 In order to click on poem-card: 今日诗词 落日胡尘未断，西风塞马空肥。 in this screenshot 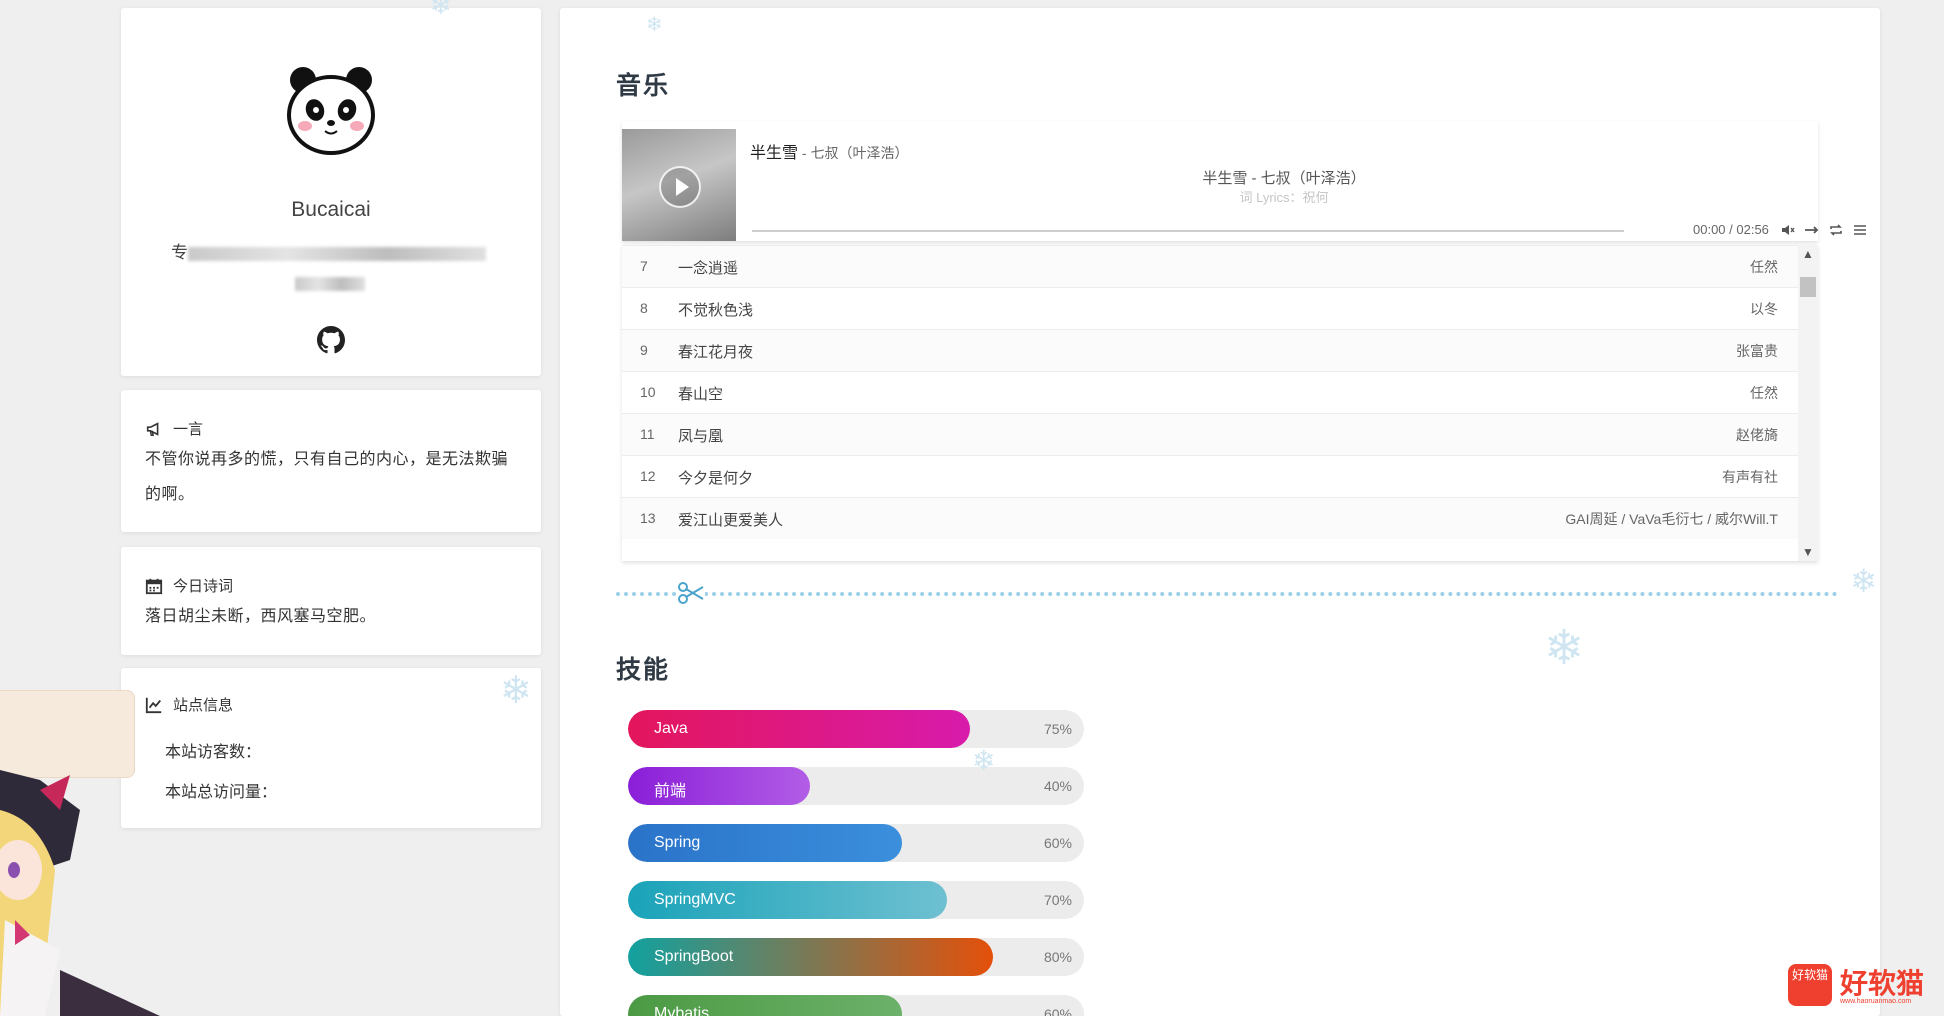, I will do `click(331, 601)`.